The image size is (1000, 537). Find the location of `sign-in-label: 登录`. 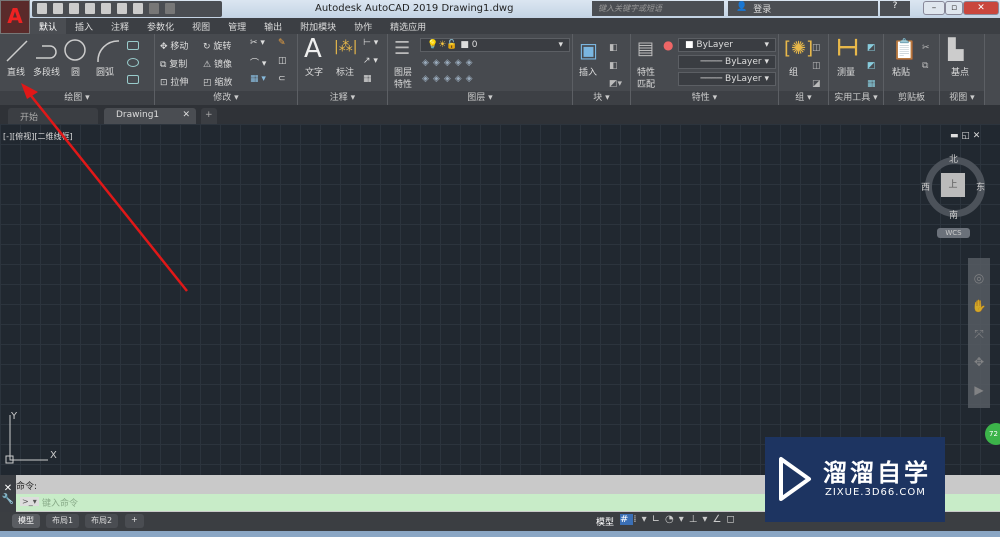

sign-in-label: 登录 is located at coordinates (762, 10).